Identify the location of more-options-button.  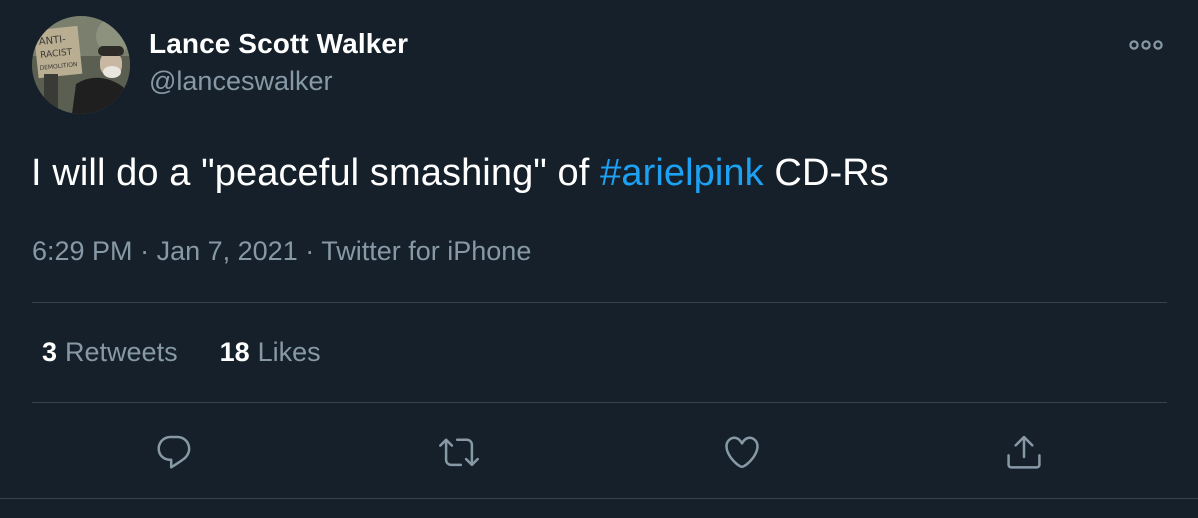
(1146, 45).